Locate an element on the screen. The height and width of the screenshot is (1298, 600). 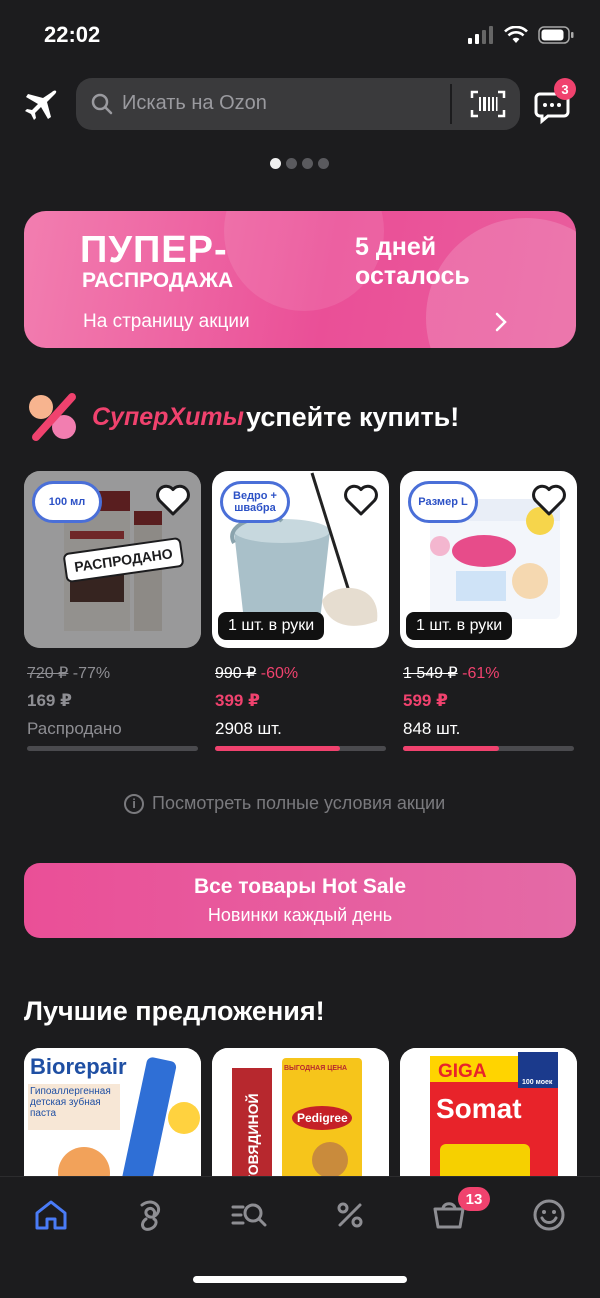
catalog-search-icon is located at coordinates (249, 1215).